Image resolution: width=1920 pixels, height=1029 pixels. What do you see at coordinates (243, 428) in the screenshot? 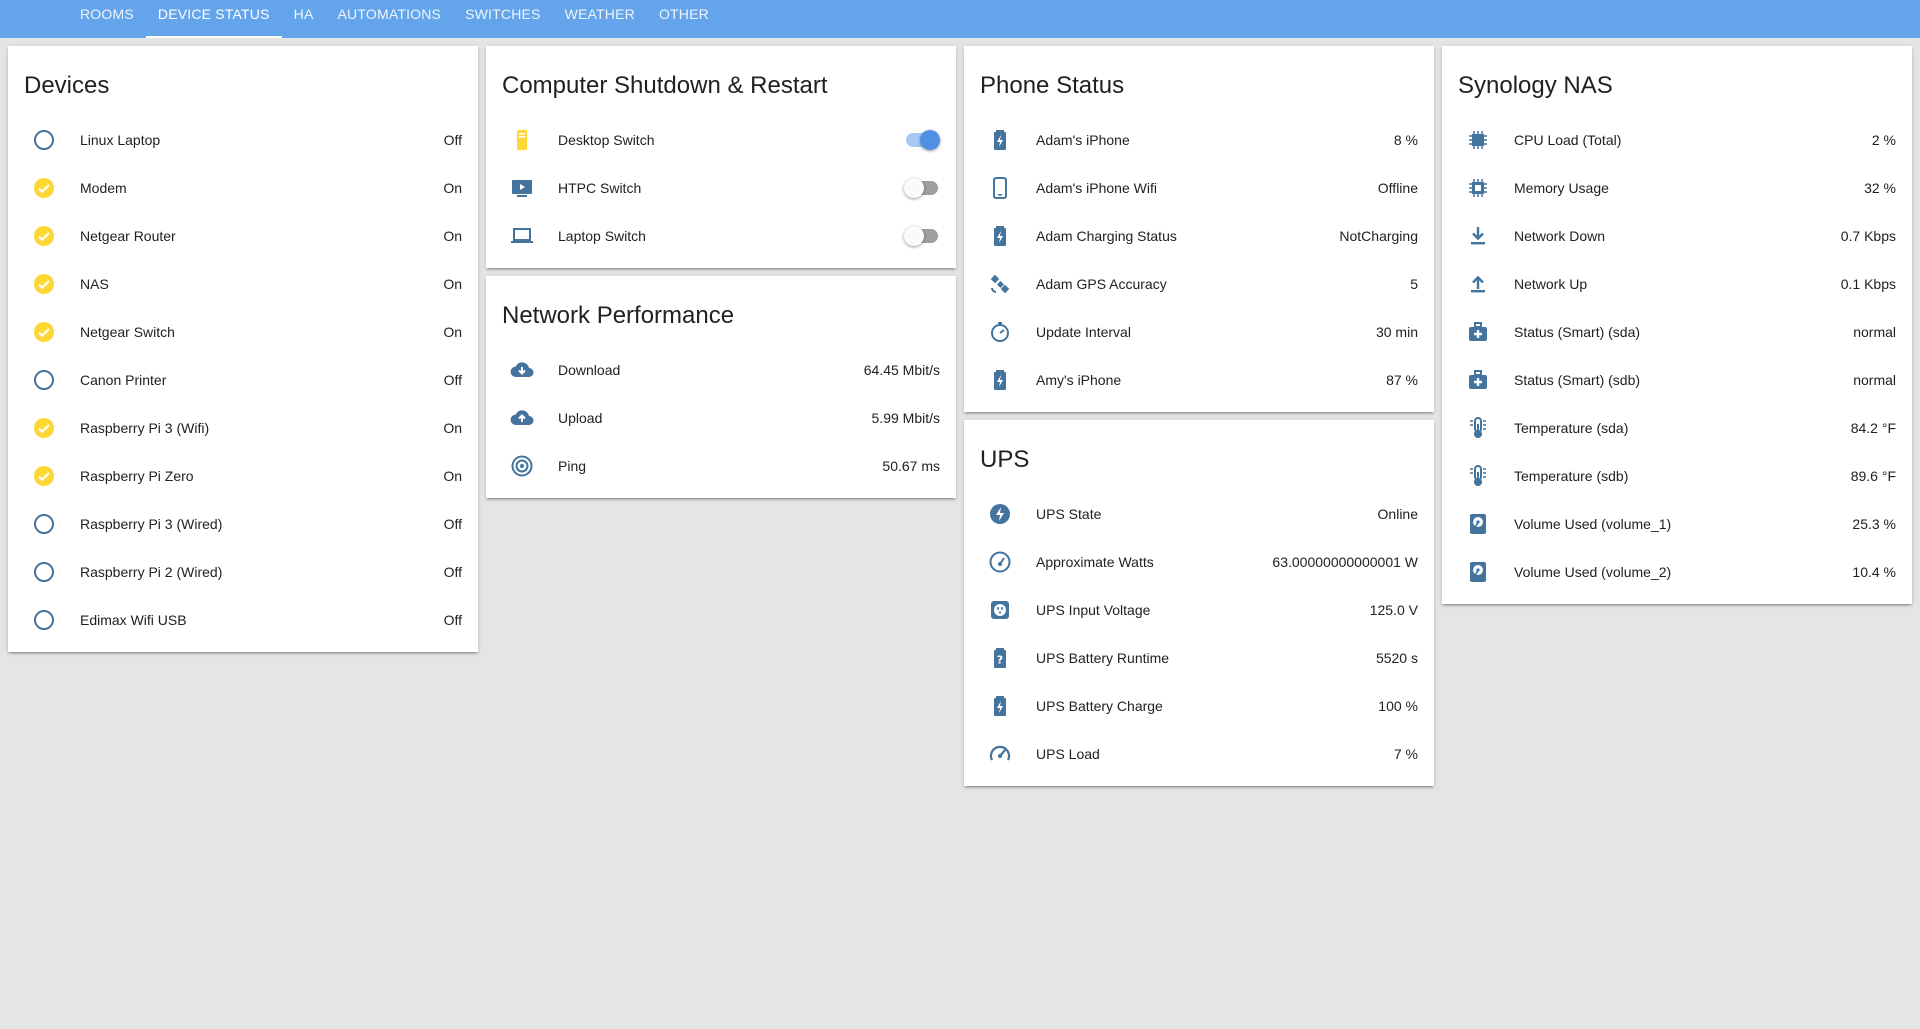
I see `devices-row: Raspberry Pi 3 (Wifi) On` at bounding box center [243, 428].